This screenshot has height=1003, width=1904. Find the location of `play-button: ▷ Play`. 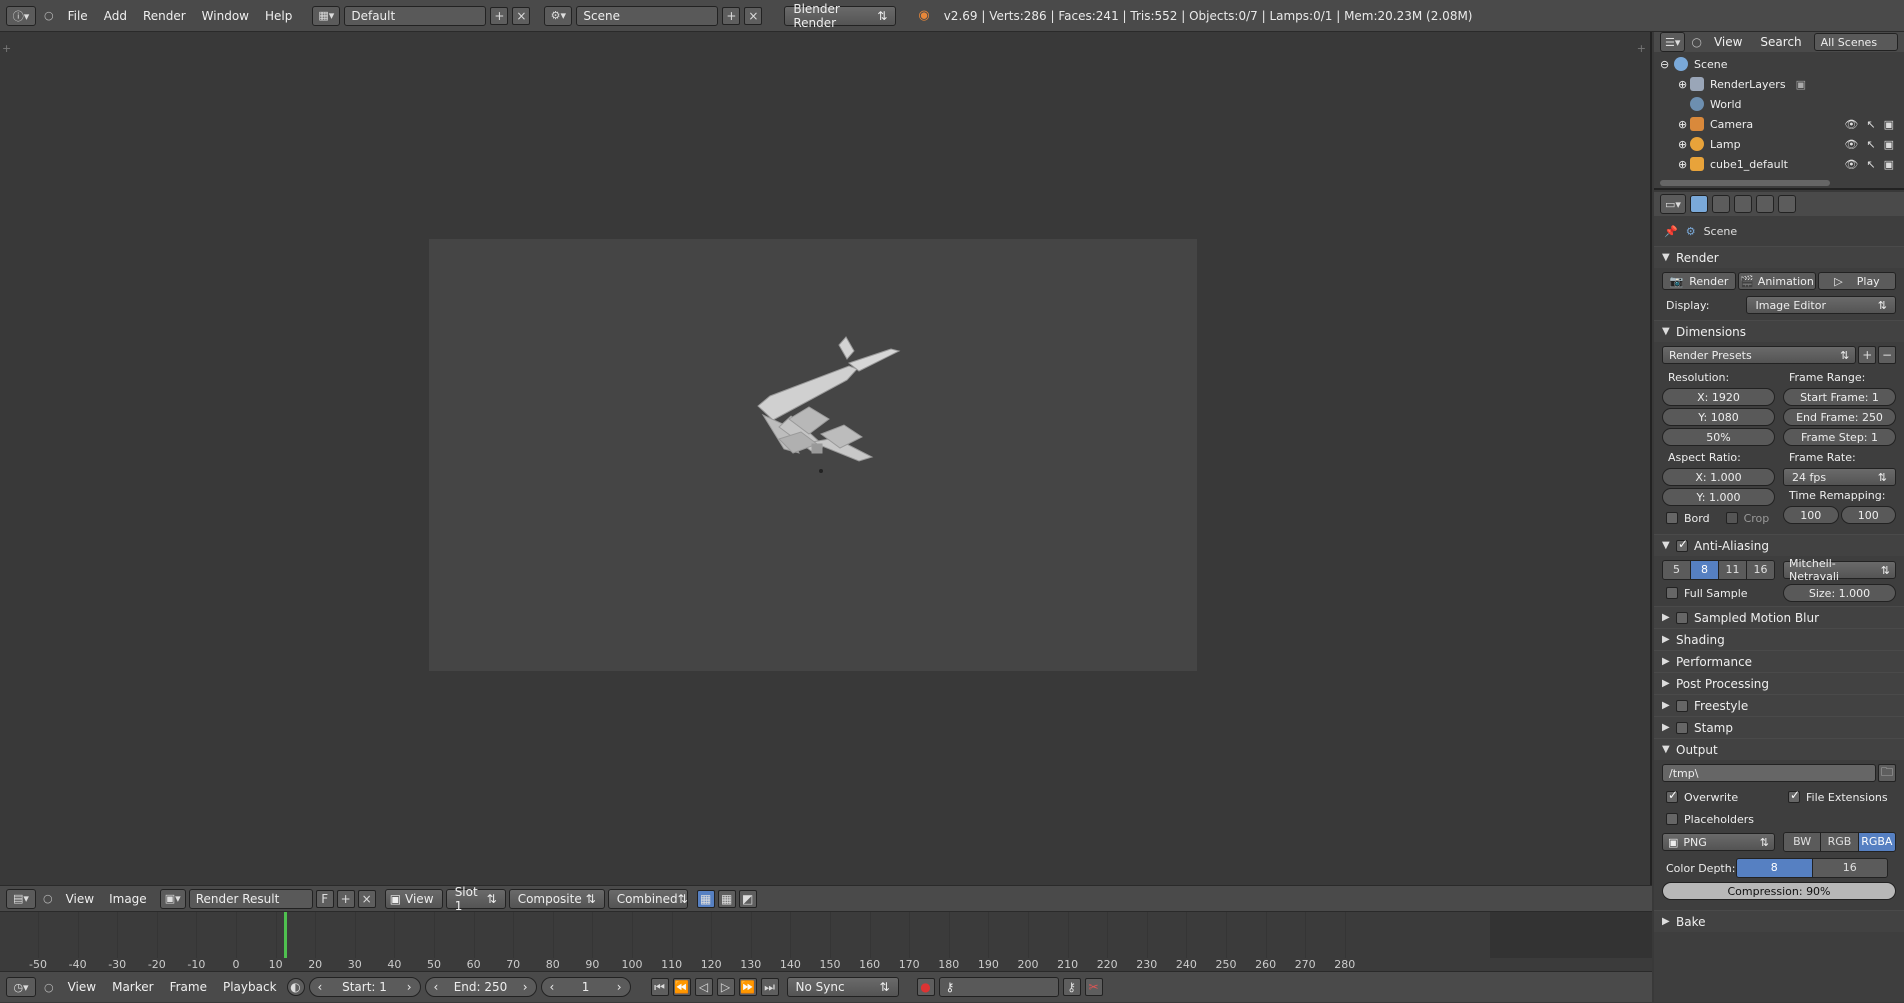

play-button: ▷ Play is located at coordinates (1857, 281).